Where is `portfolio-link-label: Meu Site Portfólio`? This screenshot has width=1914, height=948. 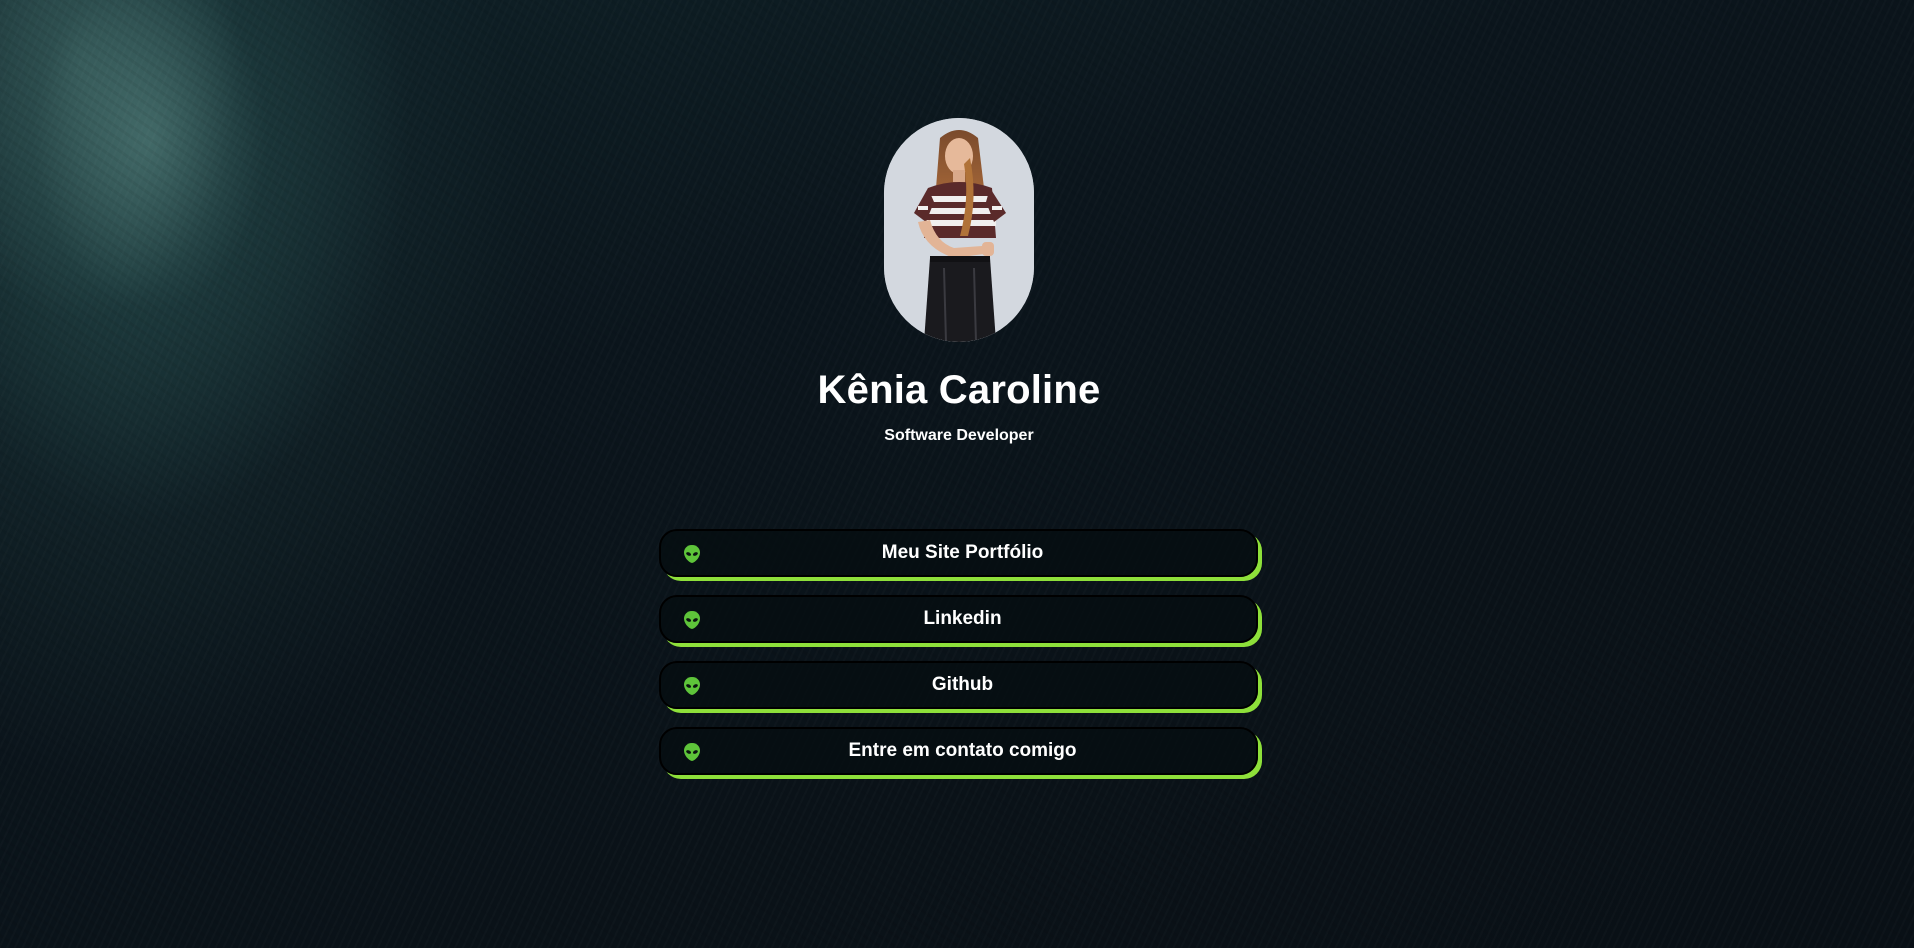
portfolio-link-label: Meu Site Portfólio is located at coordinates (962, 552).